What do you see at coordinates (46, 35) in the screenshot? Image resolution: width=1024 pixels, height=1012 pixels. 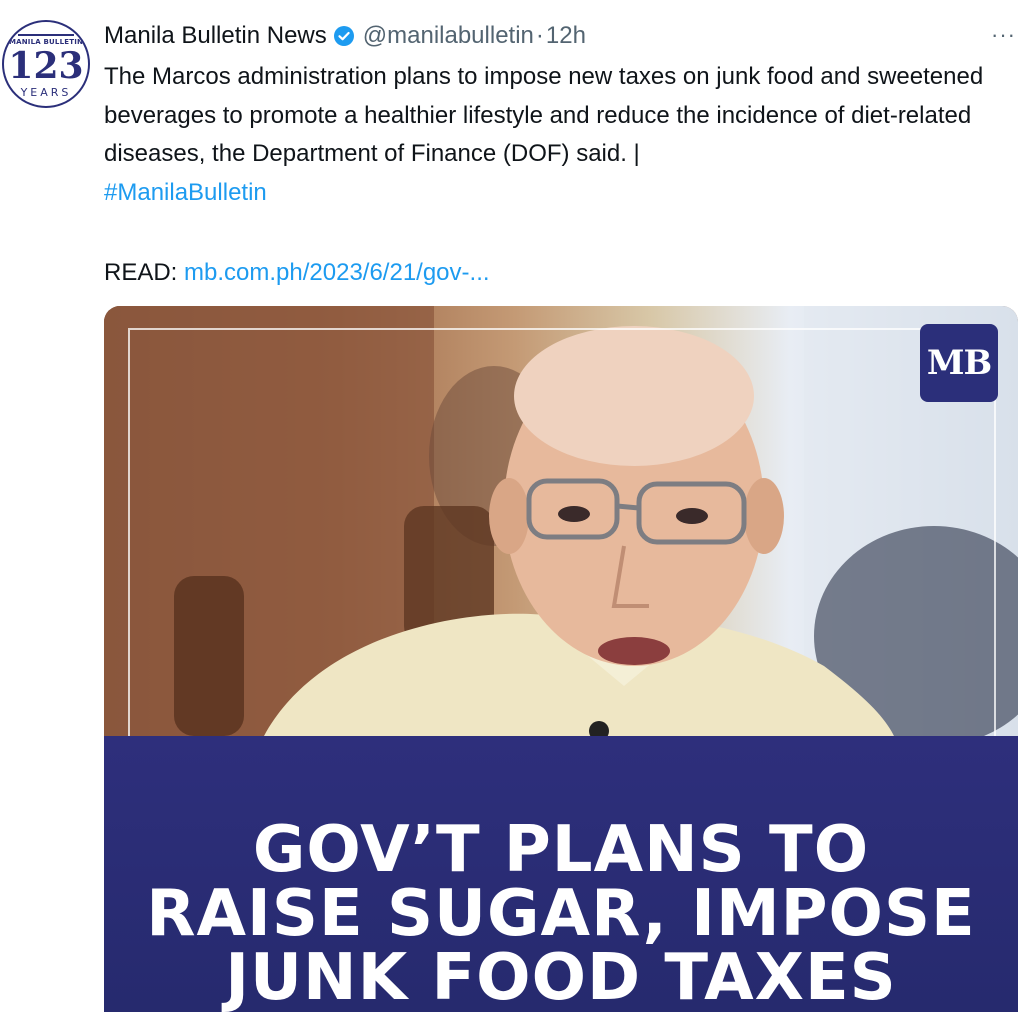 I see `avatar-rule-top` at bounding box center [46, 35].